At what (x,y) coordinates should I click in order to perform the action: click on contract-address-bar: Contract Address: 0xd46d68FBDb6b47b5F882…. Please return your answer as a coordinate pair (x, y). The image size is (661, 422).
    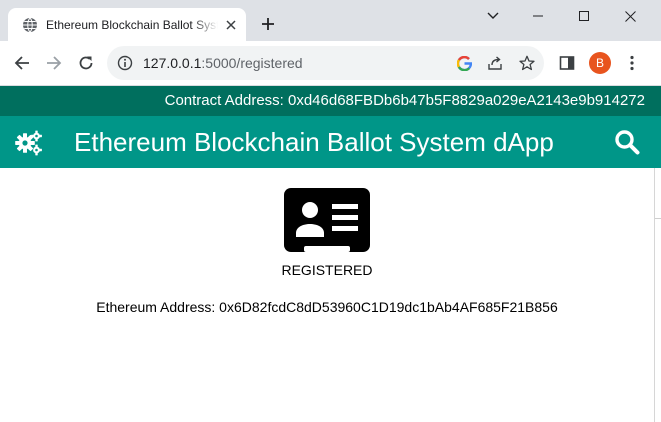
    Looking at the image, I should click on (330, 101).